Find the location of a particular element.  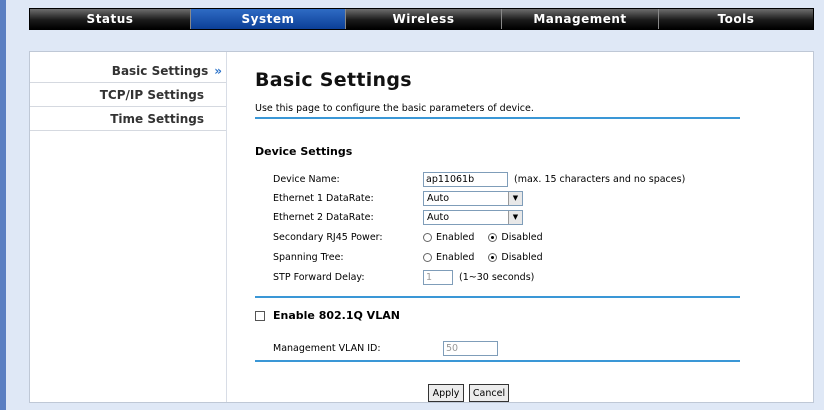

page-title: Basic Settings is located at coordinates (333, 80).